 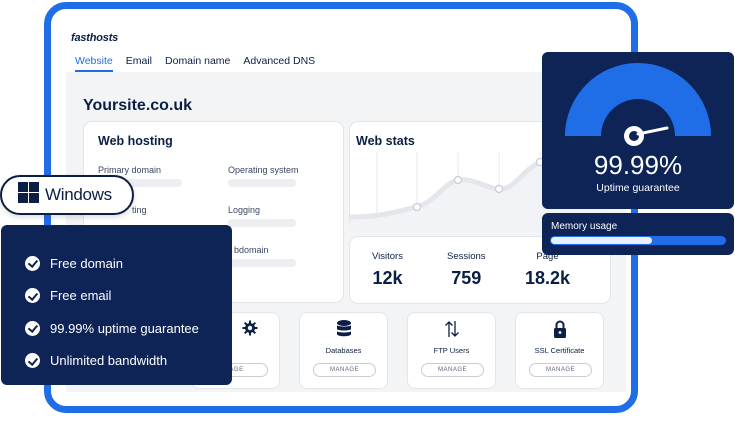 I want to click on sessions-value: 759, so click(x=466, y=278).